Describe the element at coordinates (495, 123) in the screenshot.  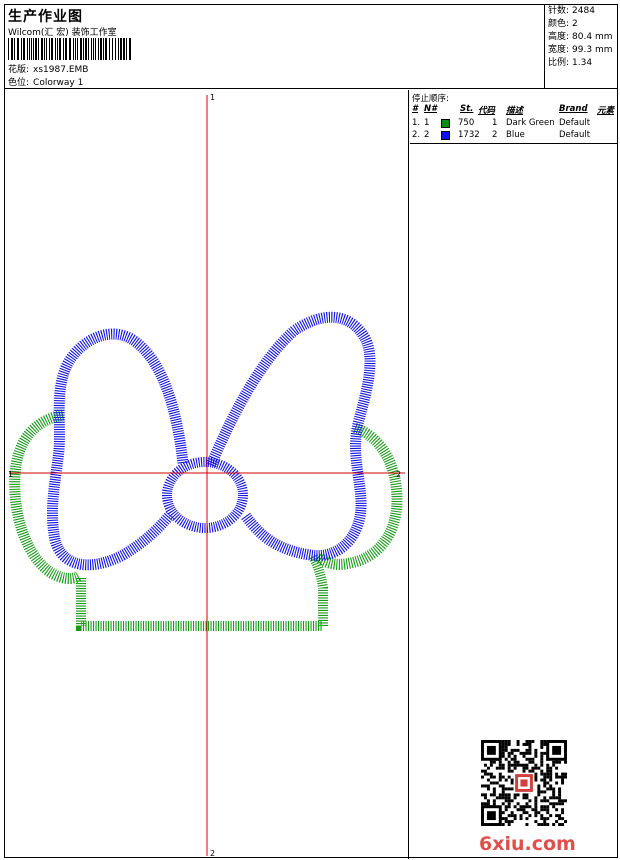
I see `row-code: 1` at that location.